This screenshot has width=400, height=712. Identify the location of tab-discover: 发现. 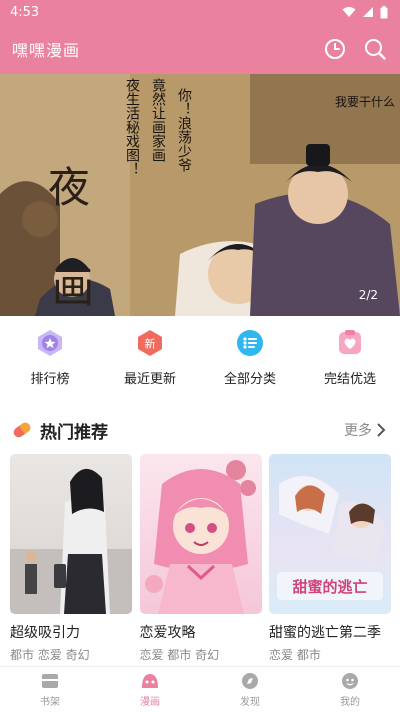
(250, 689).